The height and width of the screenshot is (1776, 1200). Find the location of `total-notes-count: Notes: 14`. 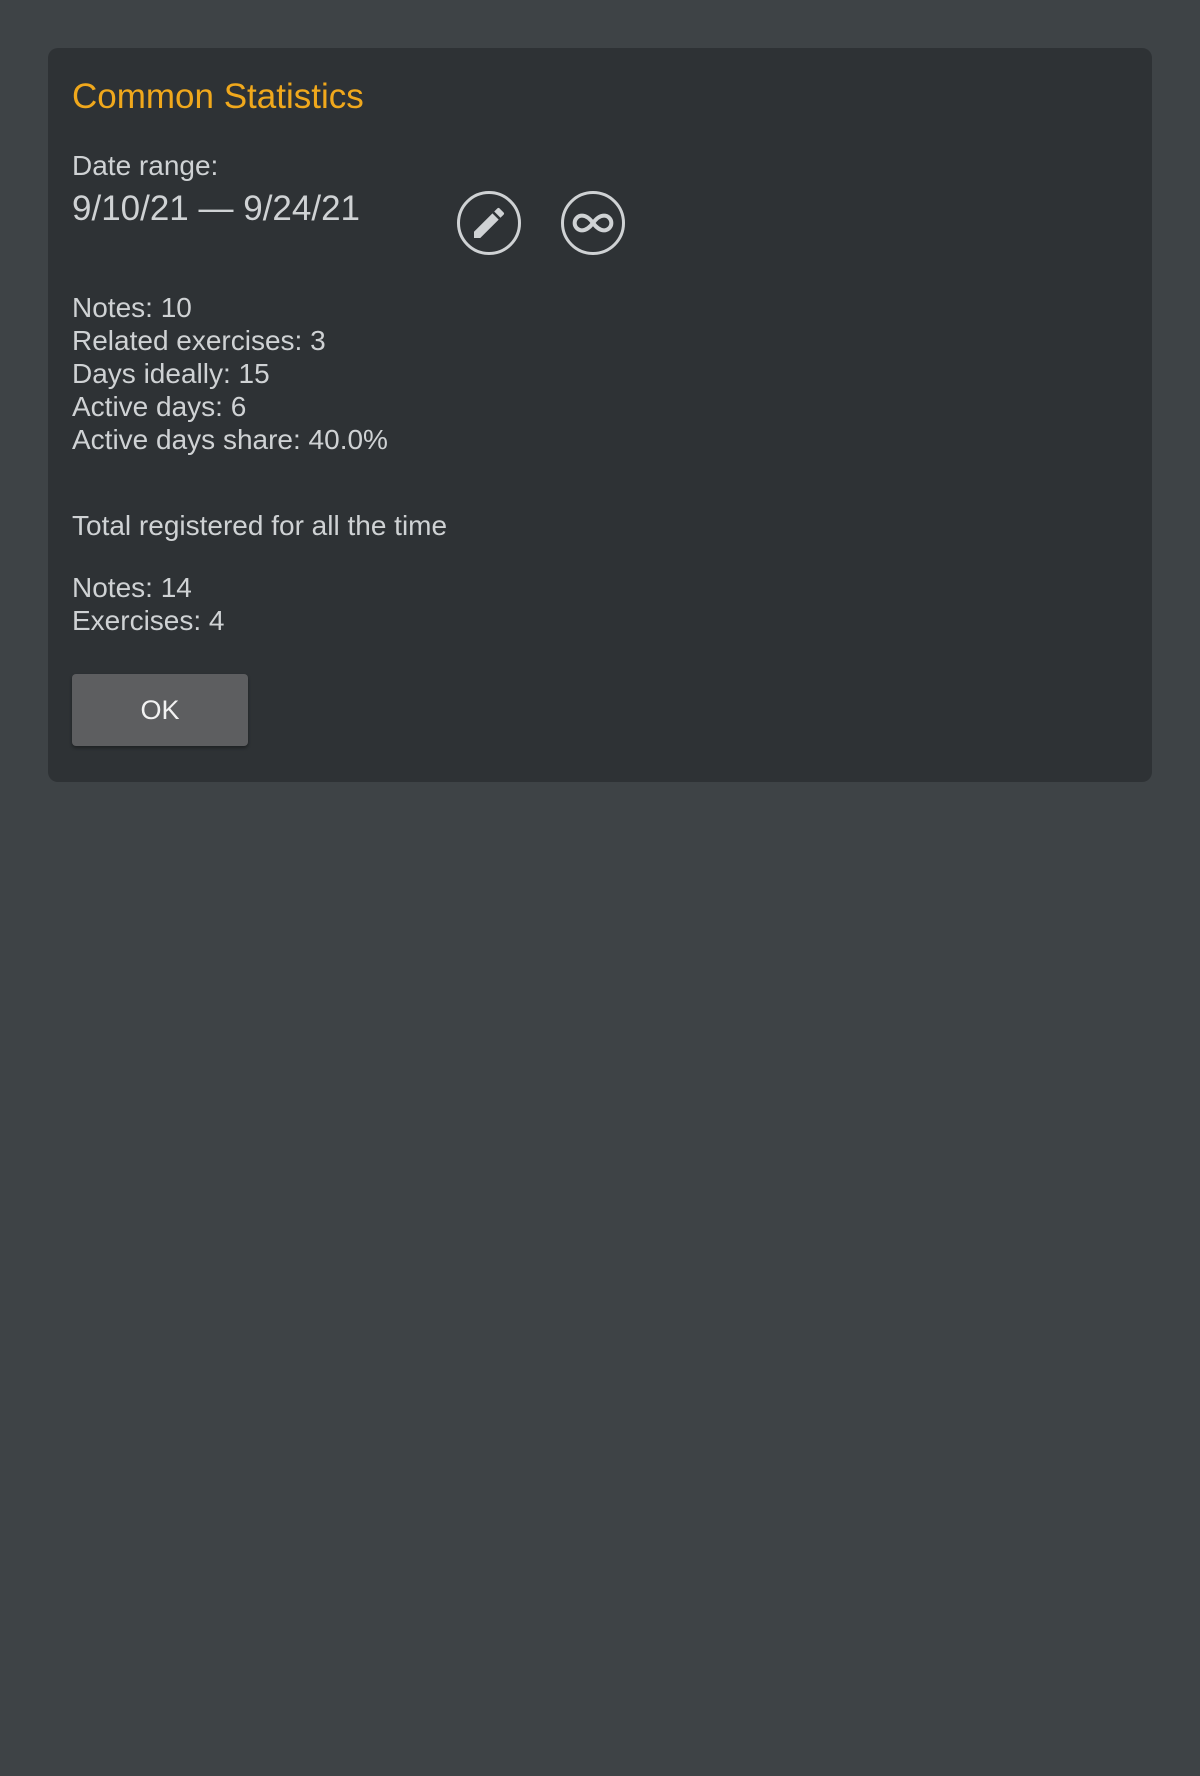

total-notes-count: Notes: 14 is located at coordinates (132, 587).